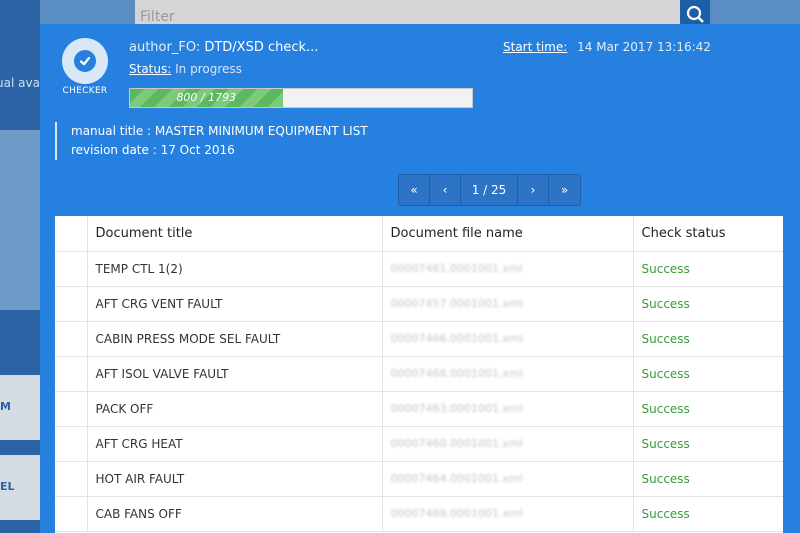 The width and height of the screenshot is (800, 533). What do you see at coordinates (508, 514) in the screenshot?
I see `document-file-cell: 00007469.0001001.xml` at bounding box center [508, 514].